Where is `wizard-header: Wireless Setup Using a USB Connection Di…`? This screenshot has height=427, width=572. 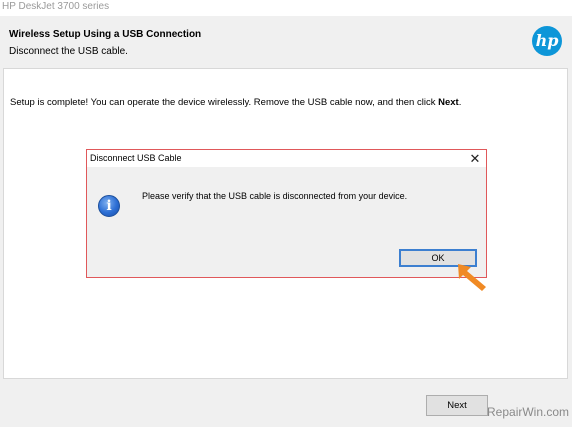 wizard-header: Wireless Setup Using a USB Connection Di… is located at coordinates (286, 41).